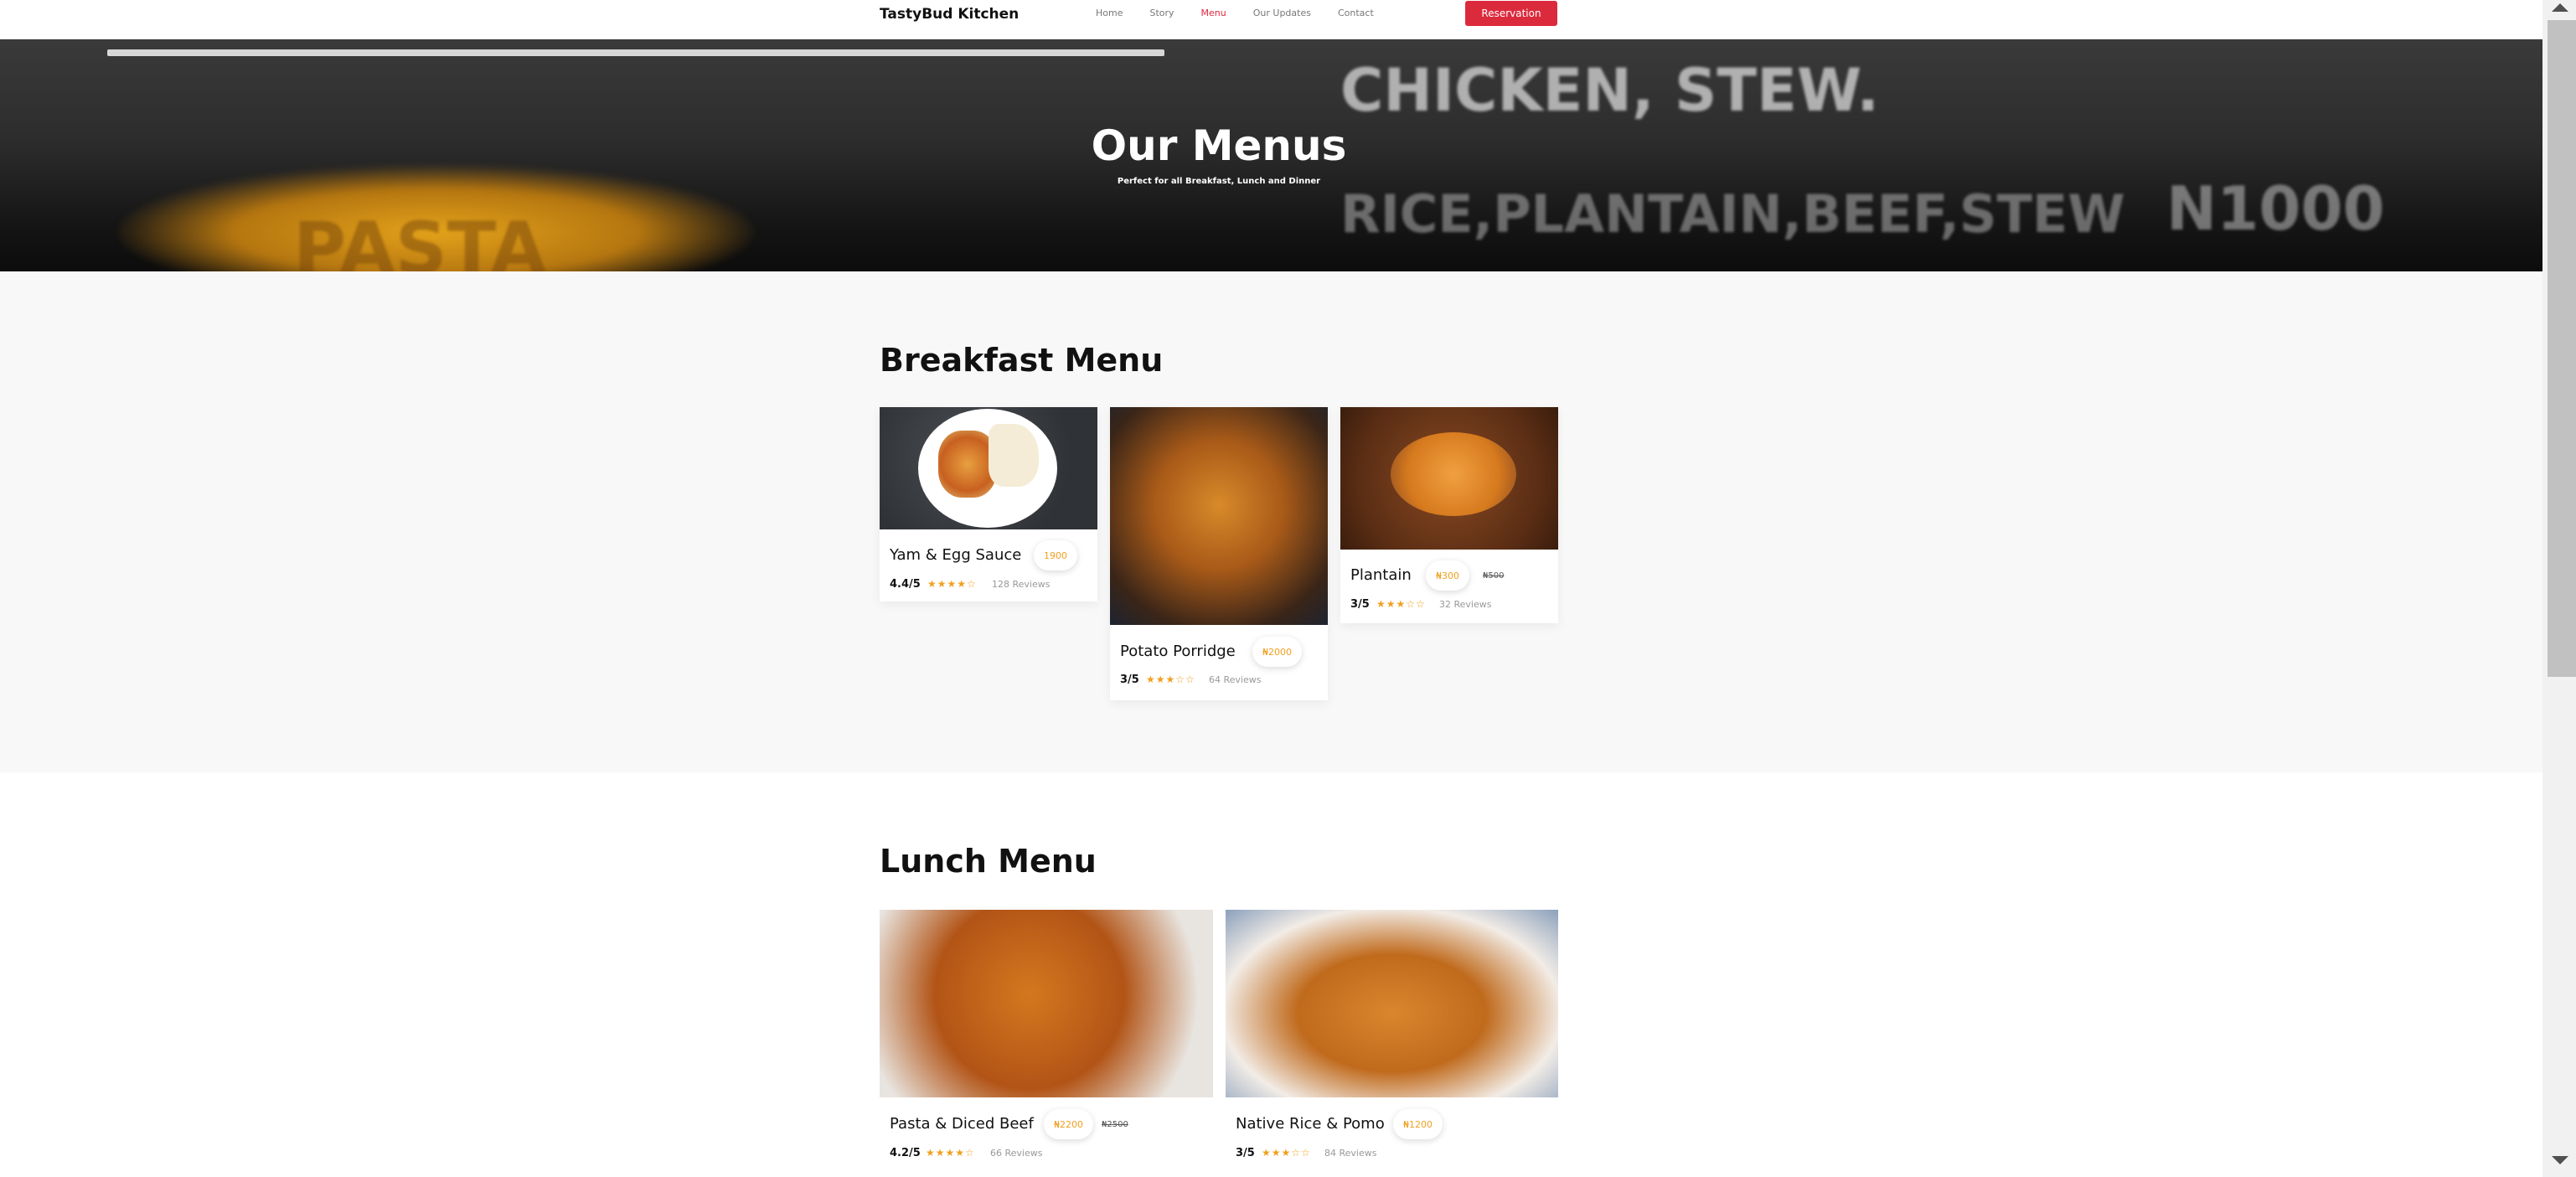  I want to click on hero-background-text: RICE,PLANTAIN,BEEF,STEW, so click(1732, 214).